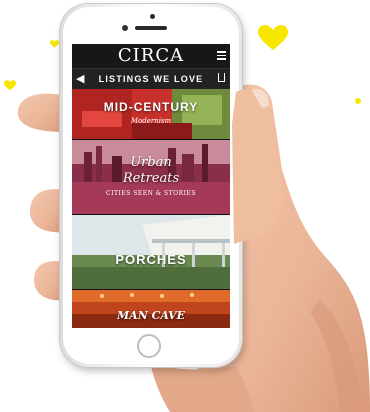 This screenshot has height=412, width=370. What do you see at coordinates (125, 28) in the screenshot?
I see `sensor` at bounding box center [125, 28].